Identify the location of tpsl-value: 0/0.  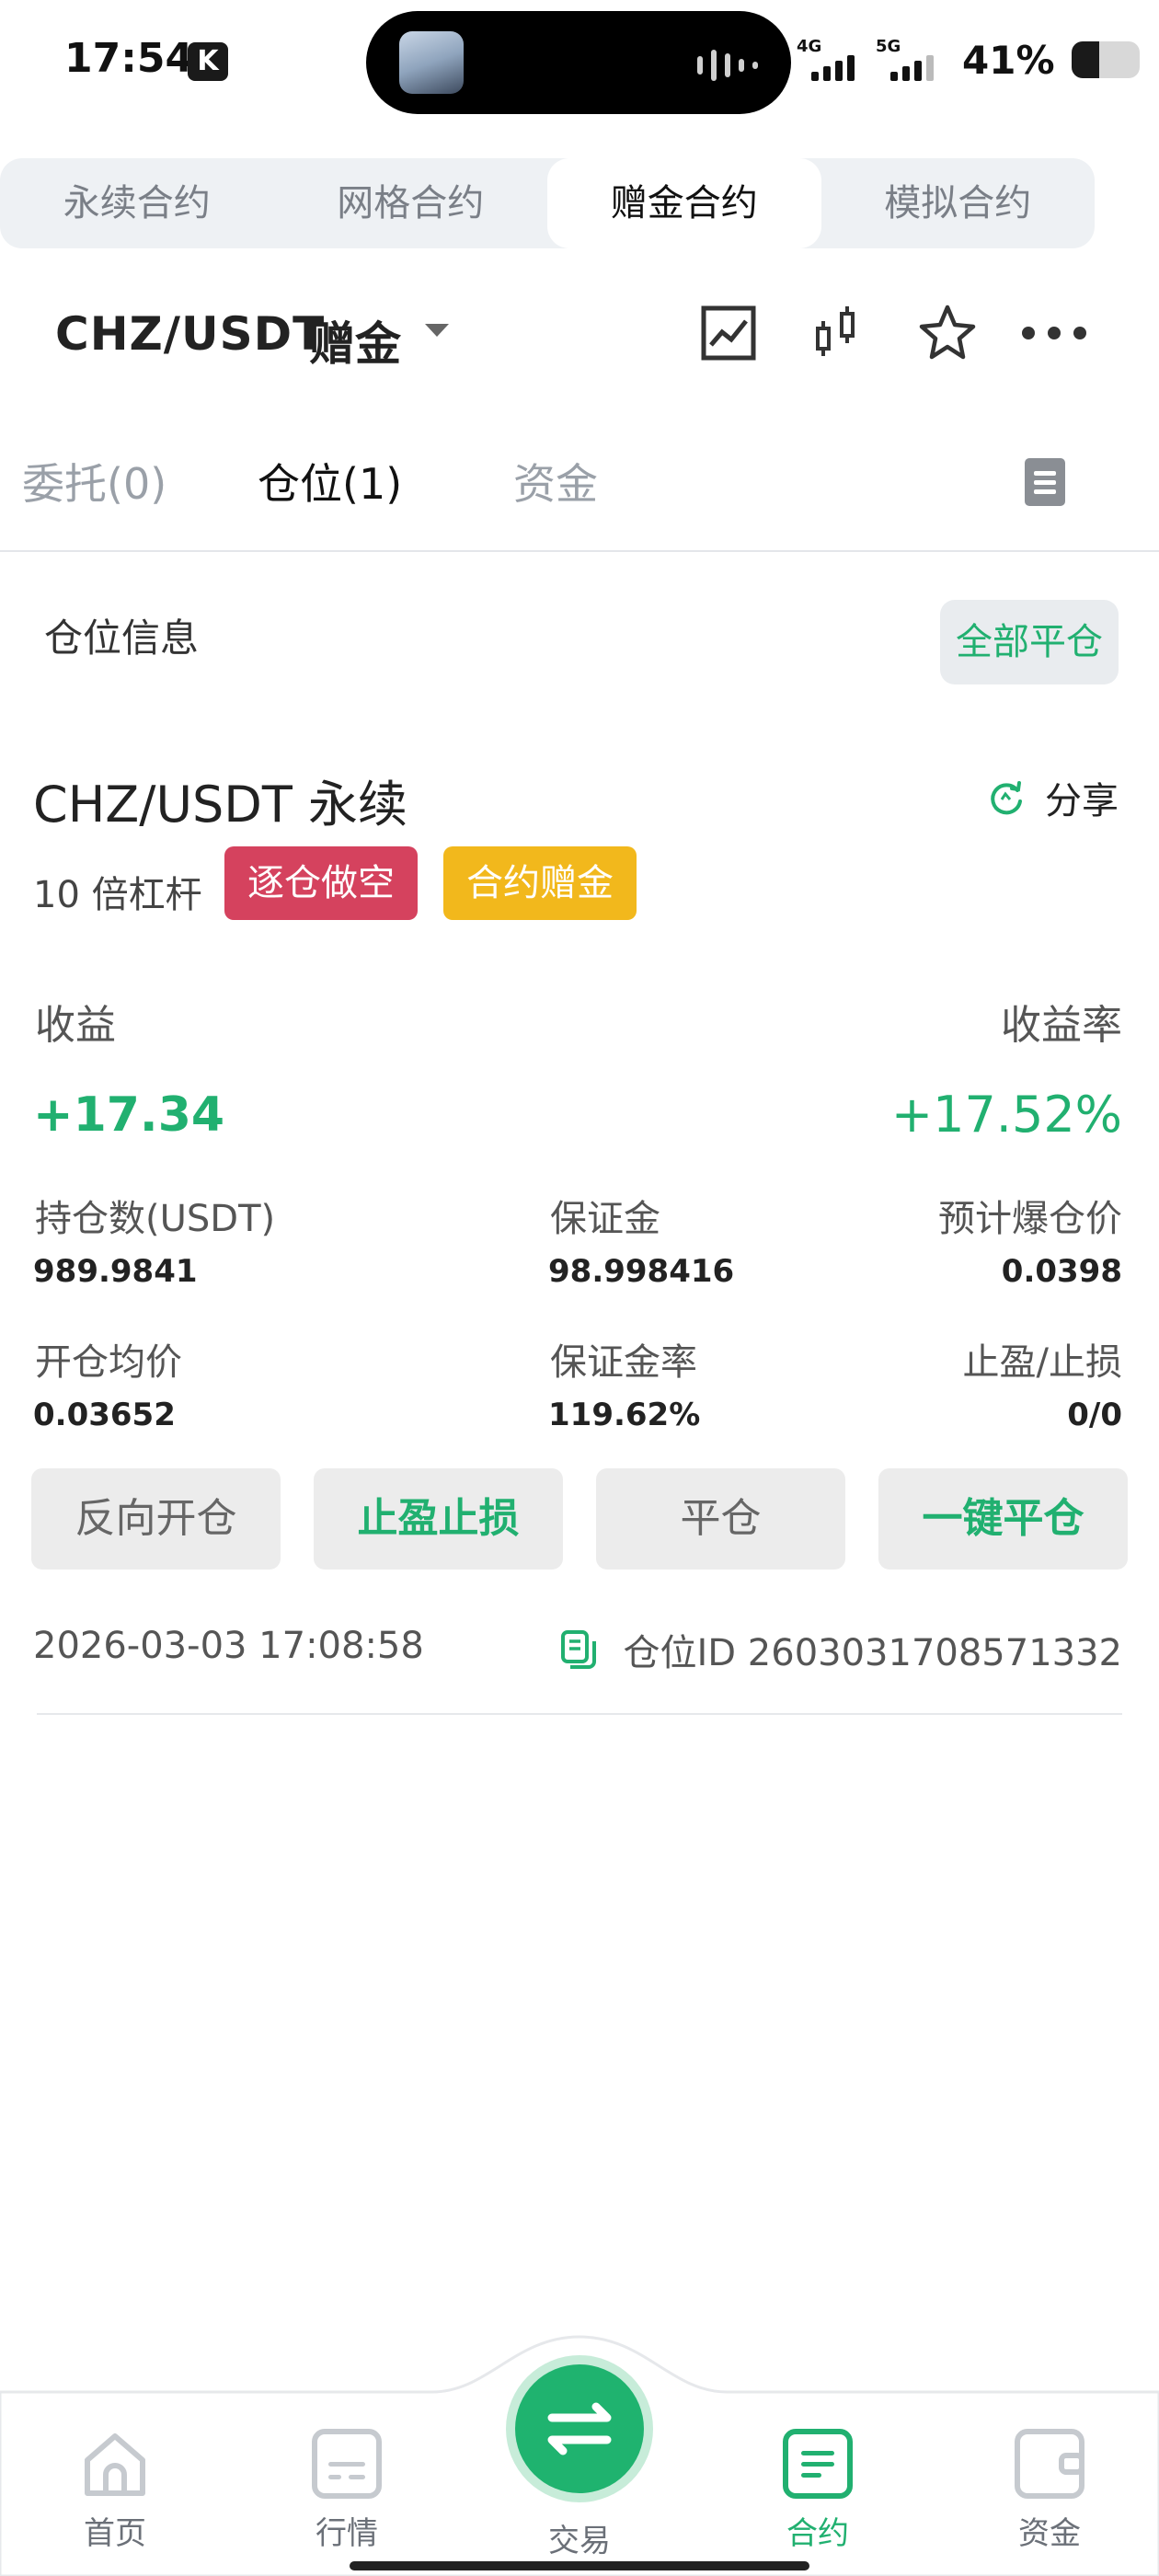
(1094, 1415).